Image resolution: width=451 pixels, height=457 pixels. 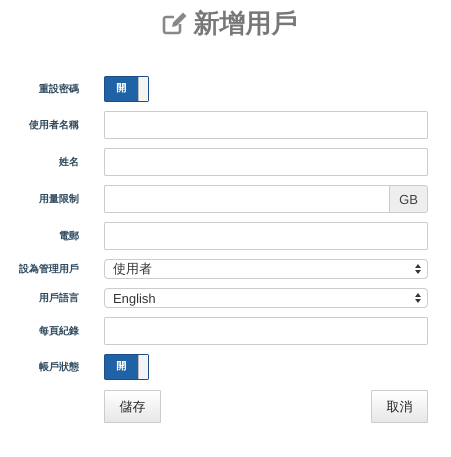 What do you see at coordinates (246, 23) in the screenshot?
I see `page-title: 新增用戶` at bounding box center [246, 23].